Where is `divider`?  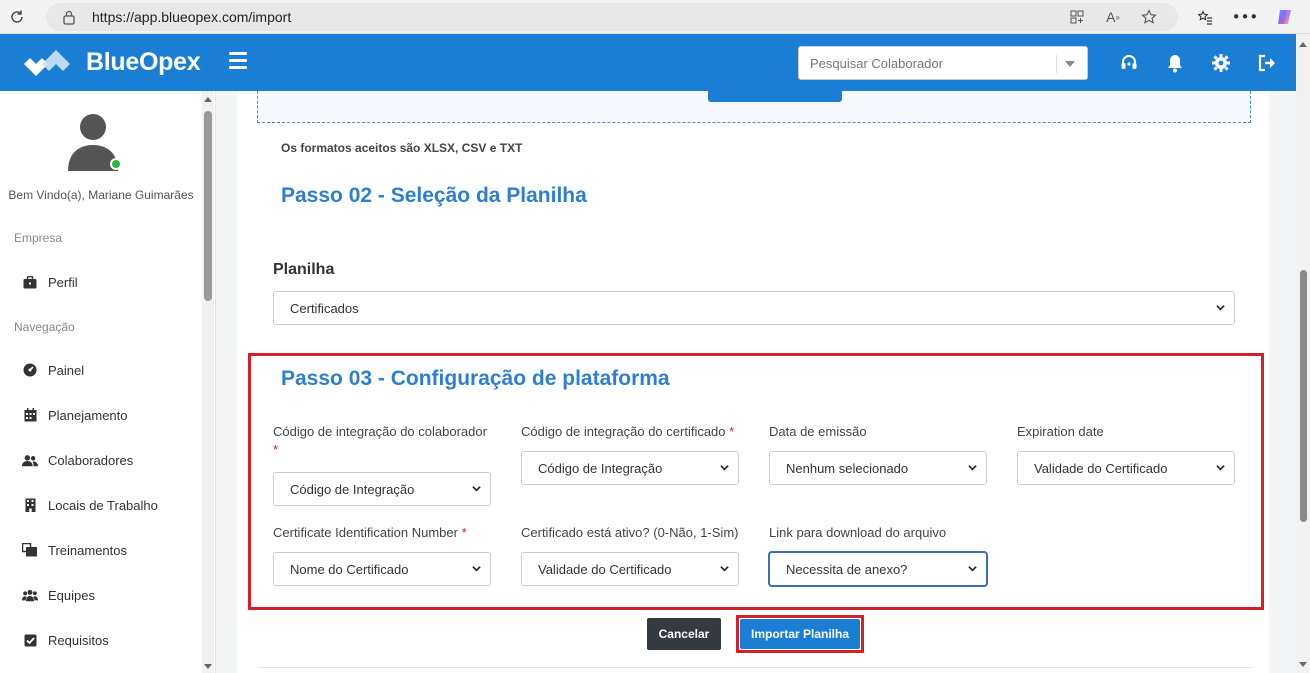 divider is located at coordinates (754, 667).